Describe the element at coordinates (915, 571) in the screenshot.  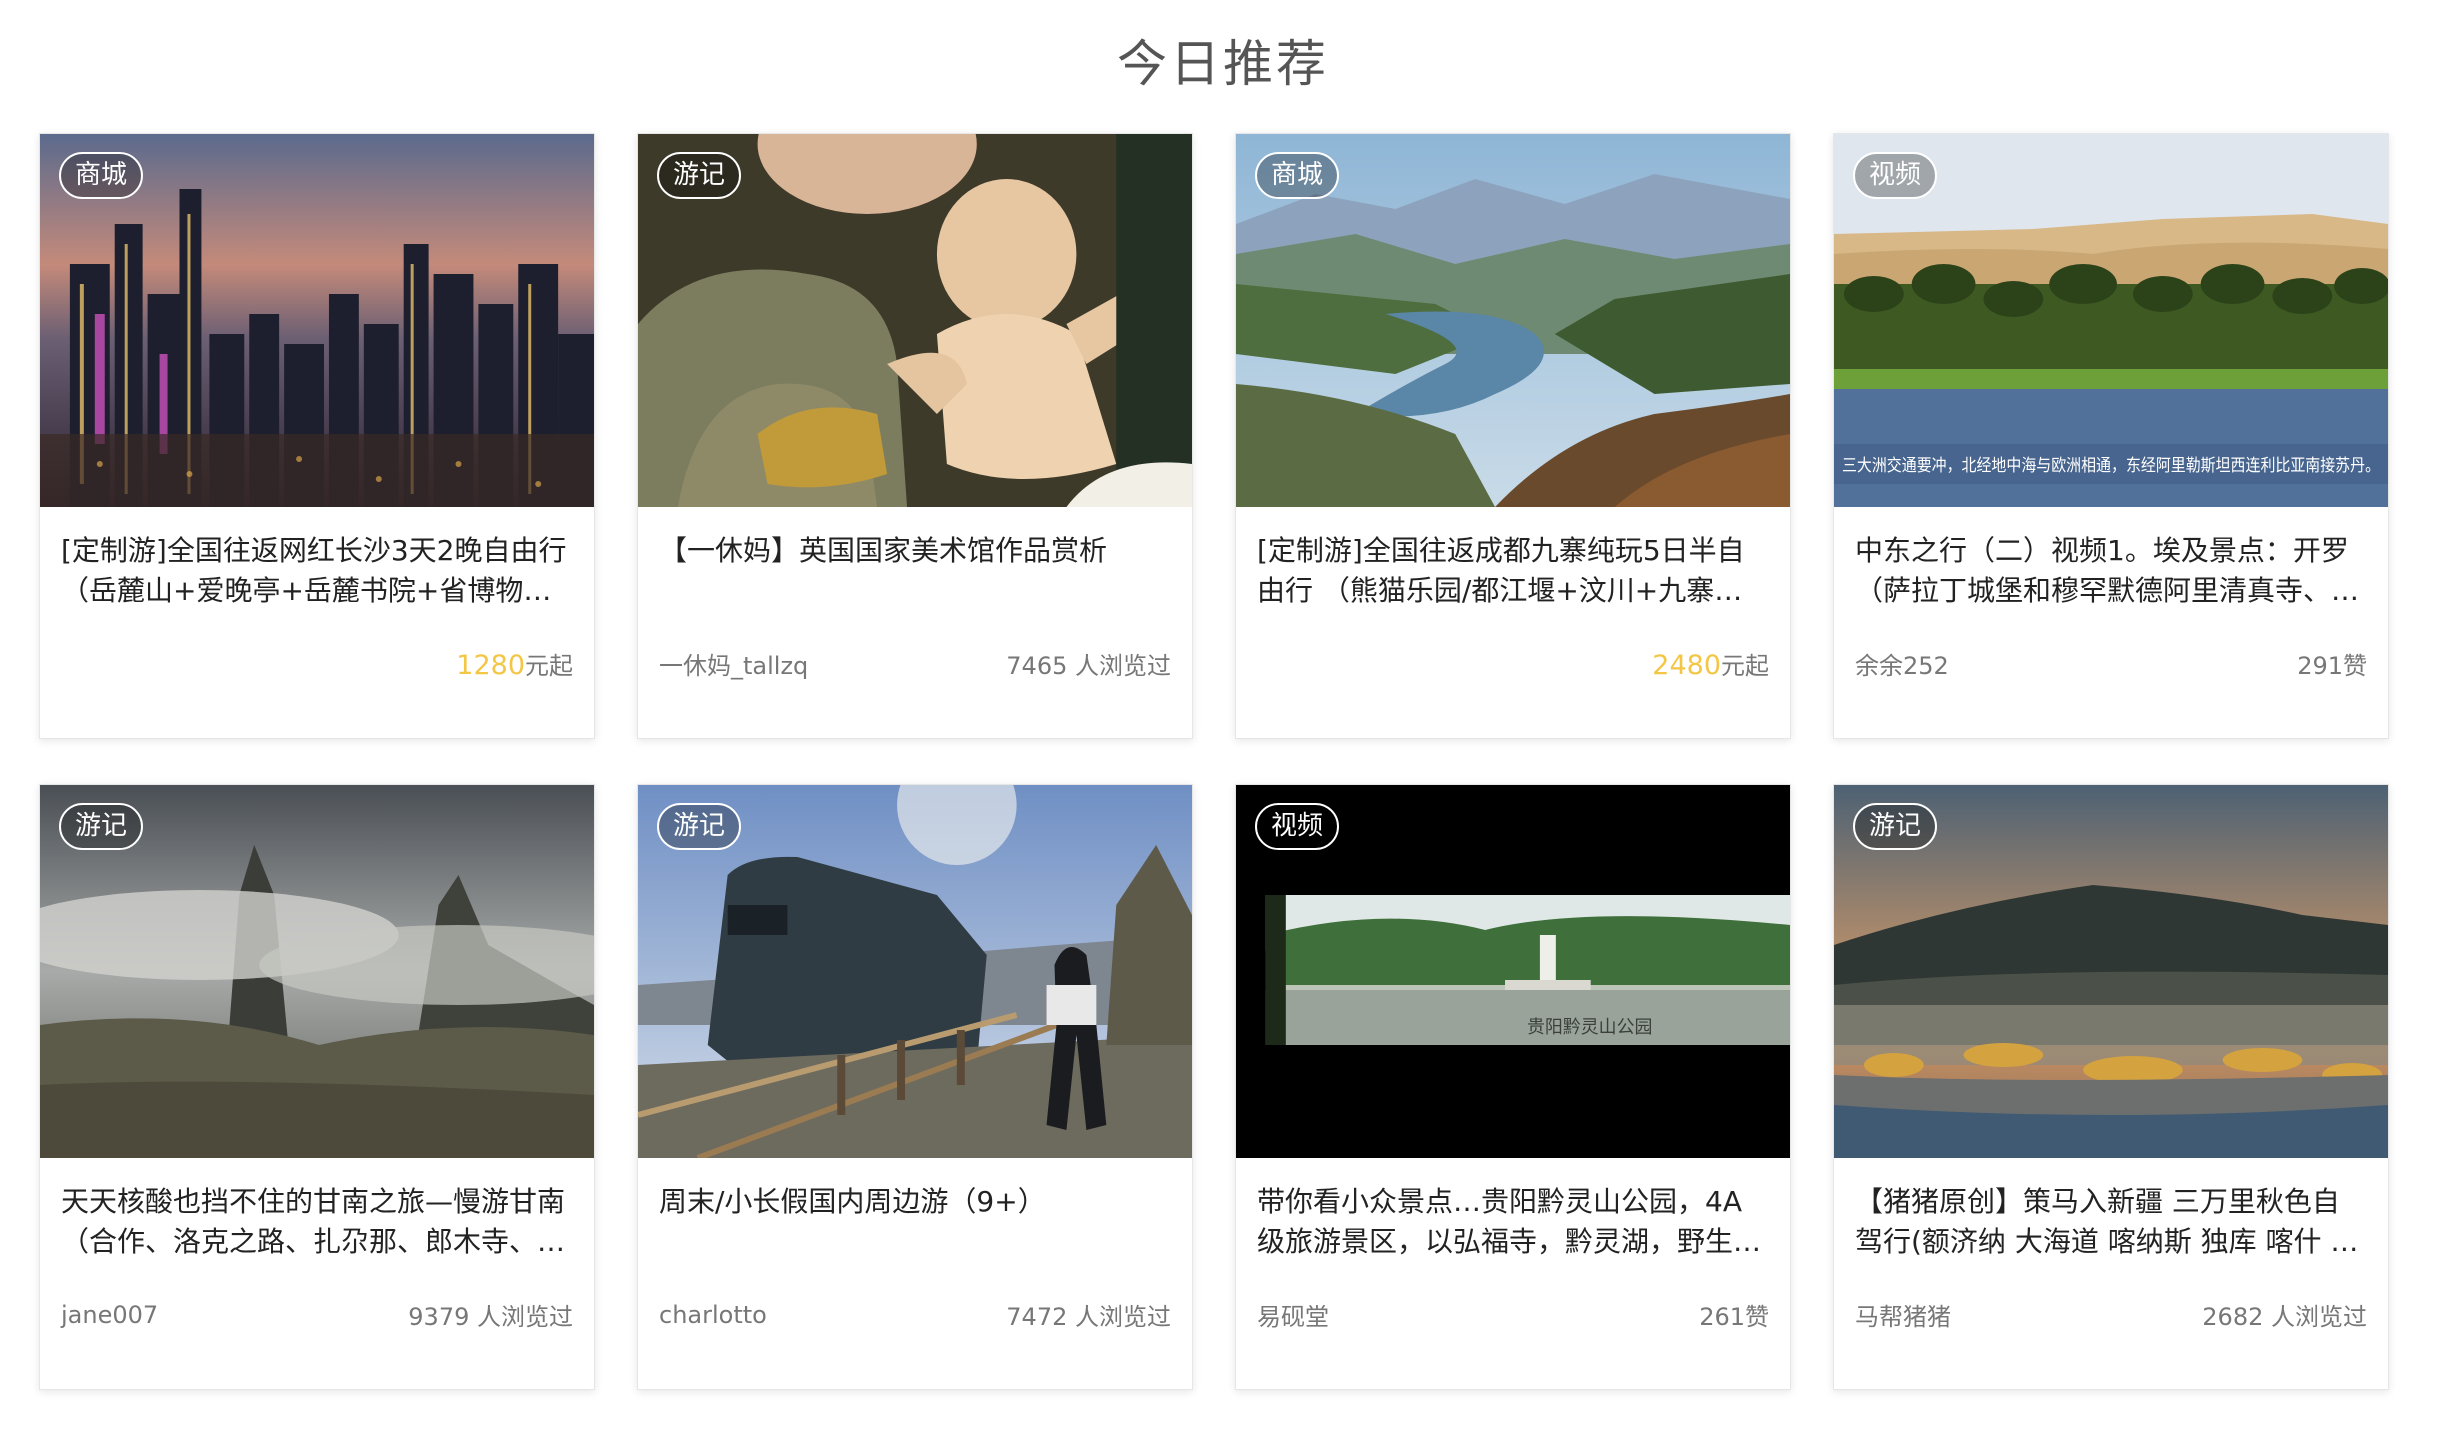
I see `card-title: 【一休妈】英国国家美术馆作品赏析` at that location.